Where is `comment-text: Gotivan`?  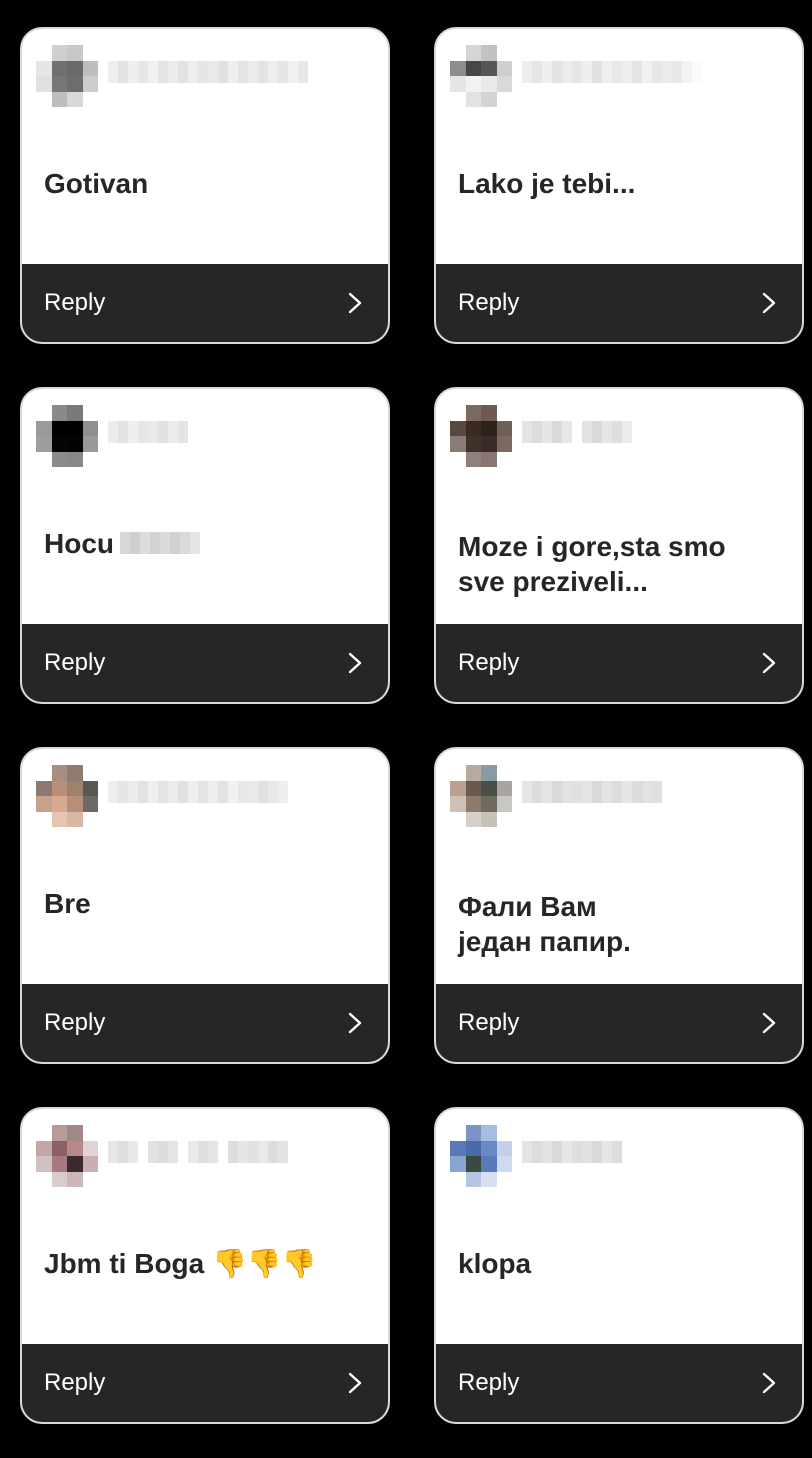
comment-text: Gotivan is located at coordinates (96, 183).